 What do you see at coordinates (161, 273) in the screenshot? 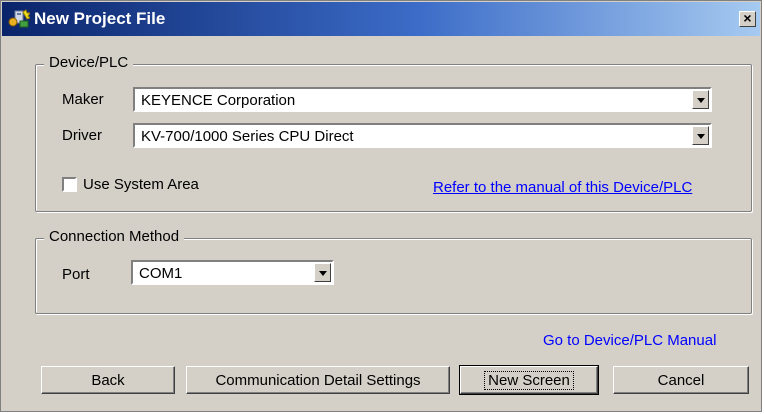
I see `port-value: COM1` at bounding box center [161, 273].